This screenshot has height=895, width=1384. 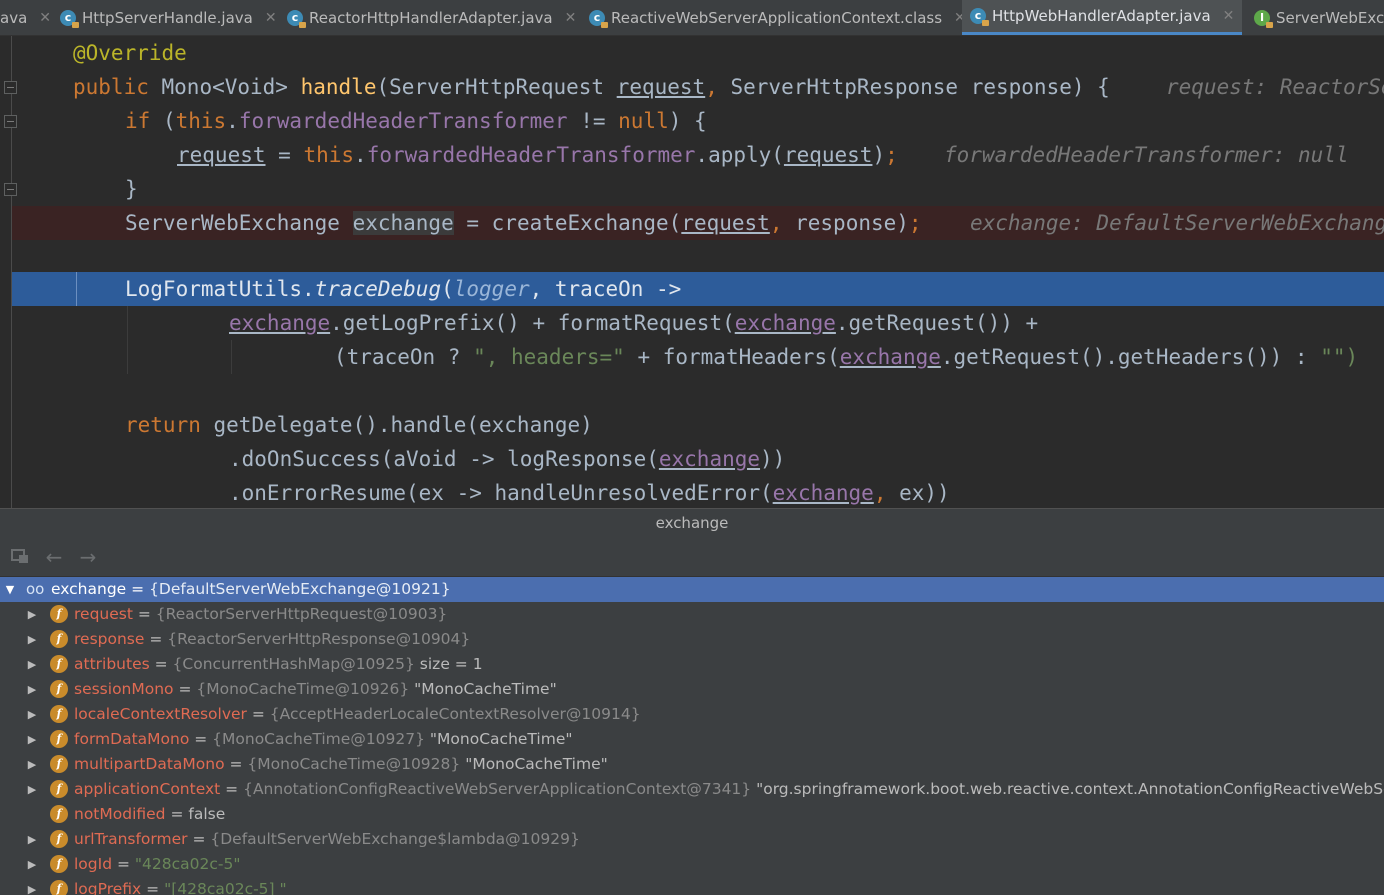 I want to click on tab-label: HttpServerHandle.java, so click(x=167, y=17).